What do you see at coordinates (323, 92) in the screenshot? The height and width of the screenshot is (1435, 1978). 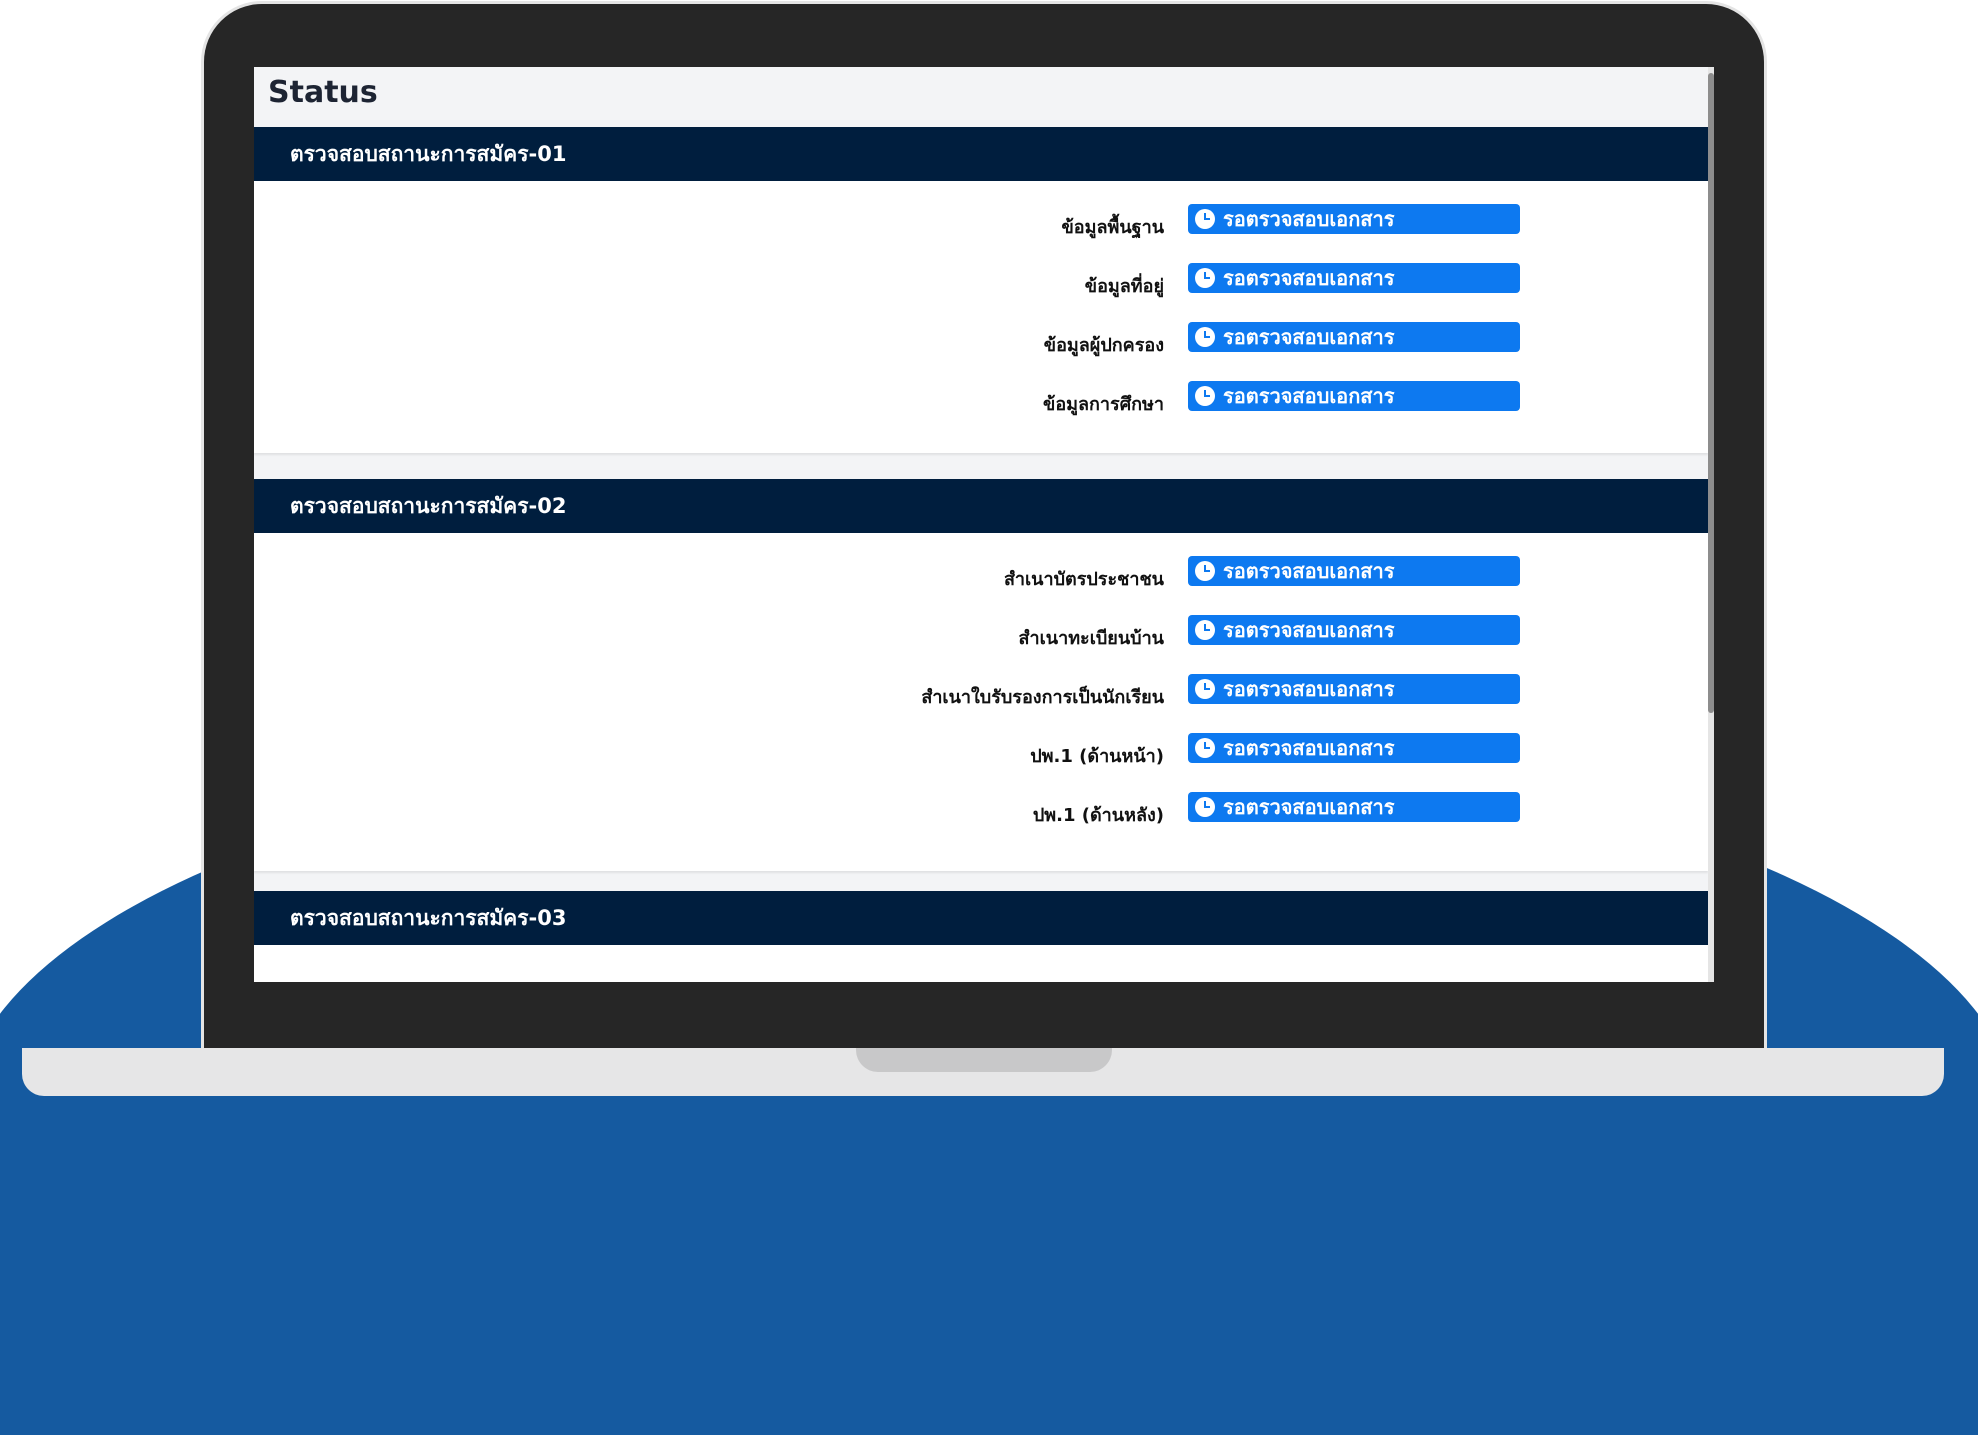 I see `page-title: Status` at bounding box center [323, 92].